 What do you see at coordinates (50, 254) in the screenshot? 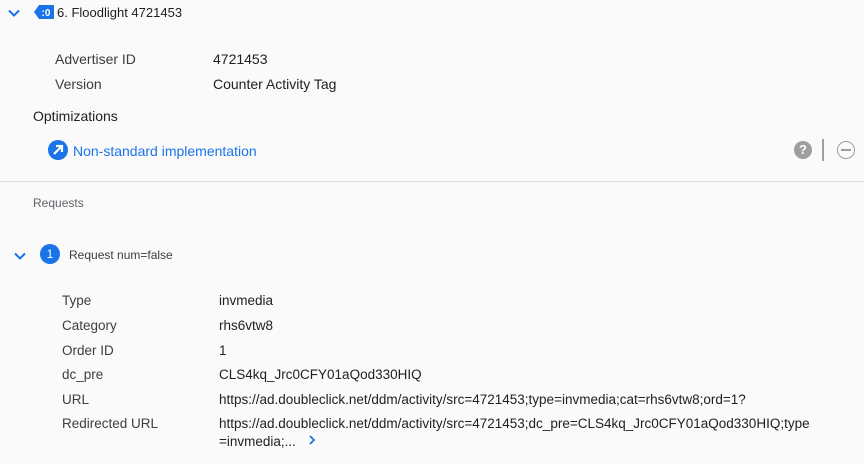
I see `request-number-badge: 1` at bounding box center [50, 254].